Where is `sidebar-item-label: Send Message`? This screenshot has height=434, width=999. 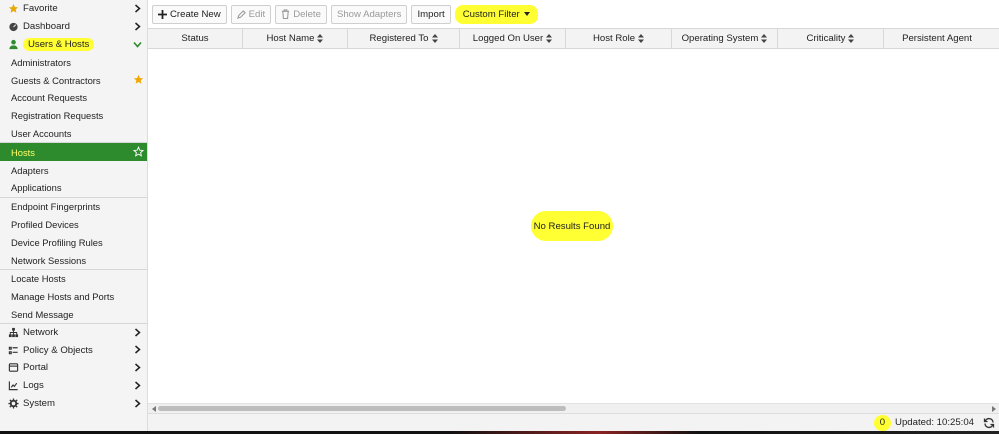 sidebar-item-label: Send Message is located at coordinates (42, 314).